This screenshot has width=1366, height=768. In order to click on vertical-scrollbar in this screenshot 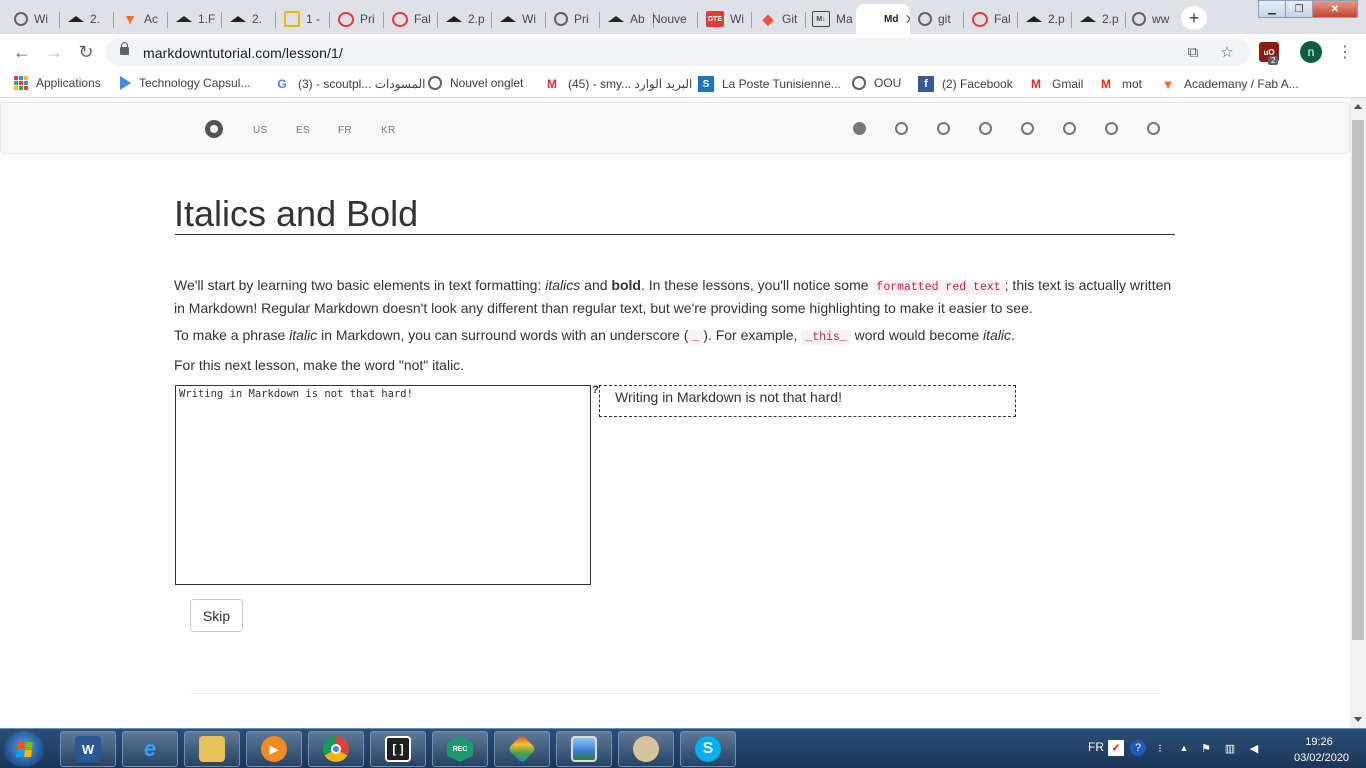, I will do `click(1358, 413)`.